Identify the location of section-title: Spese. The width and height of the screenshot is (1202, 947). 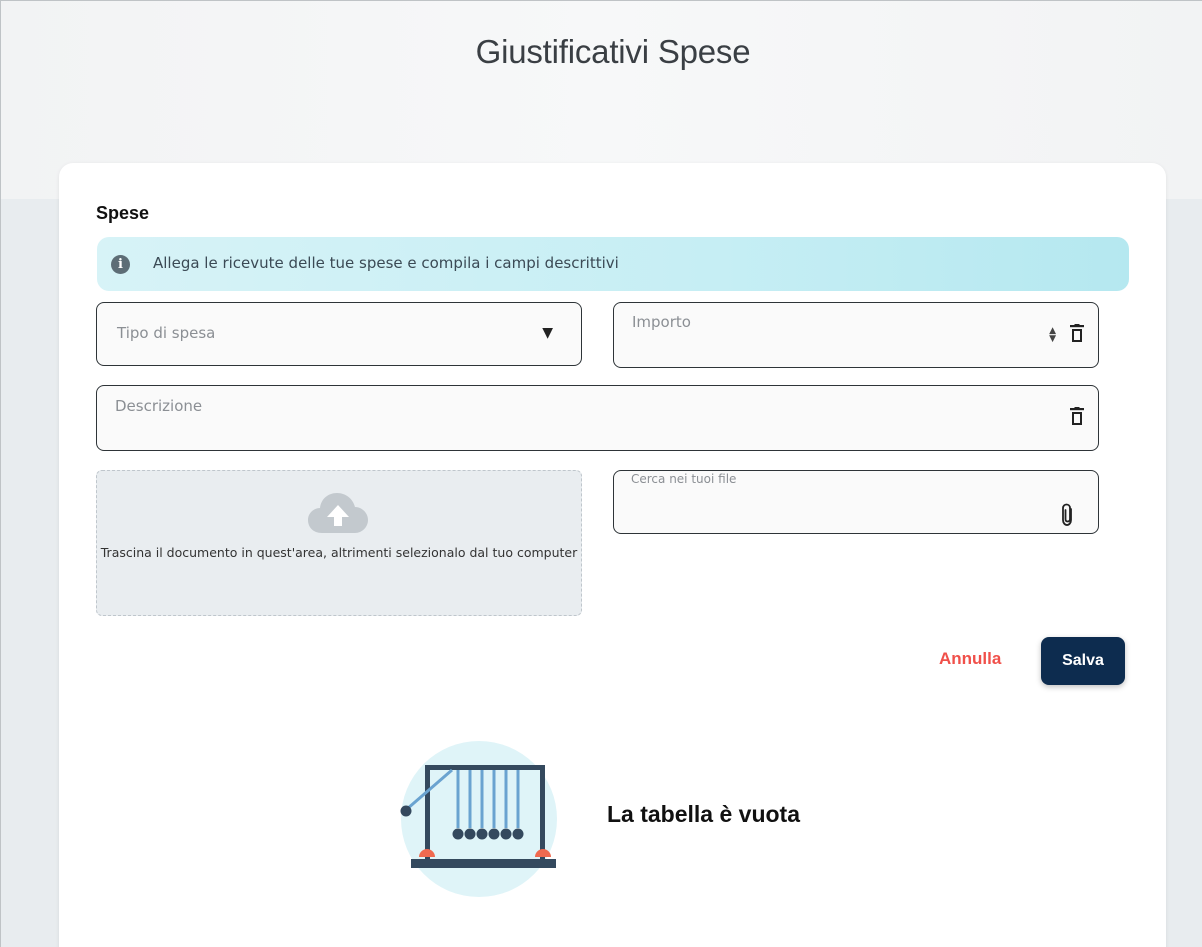
(123, 213).